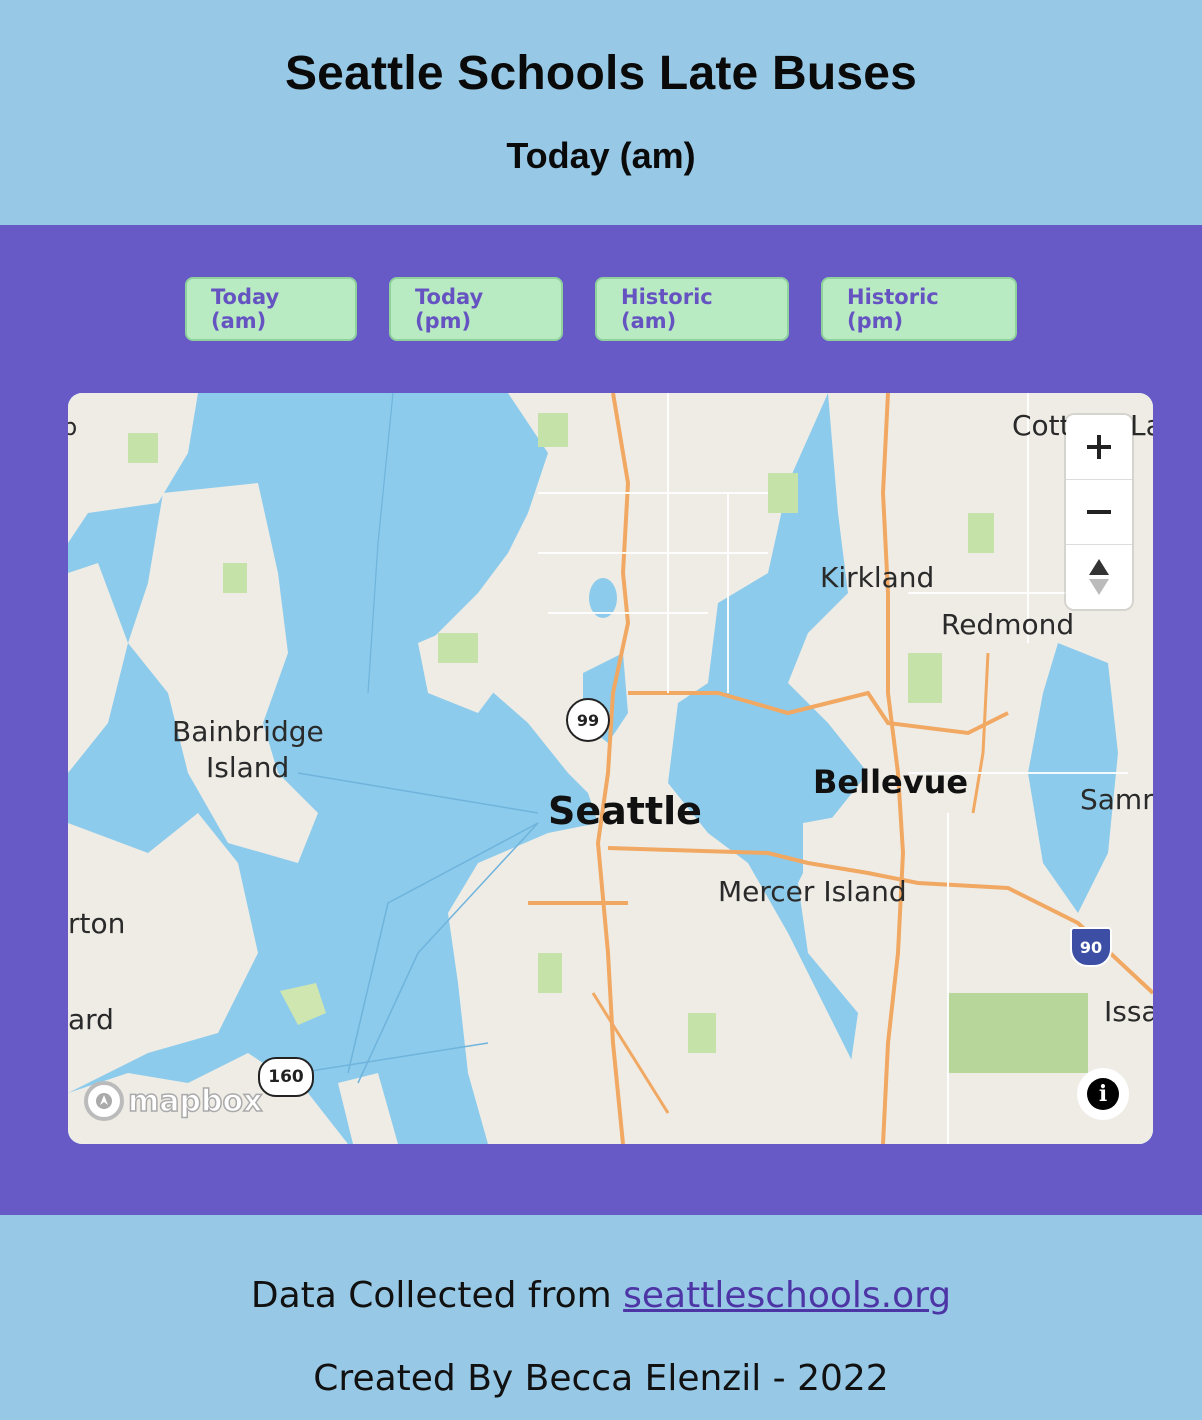  I want to click on map-label-cott: Cott, so click(1041, 425).